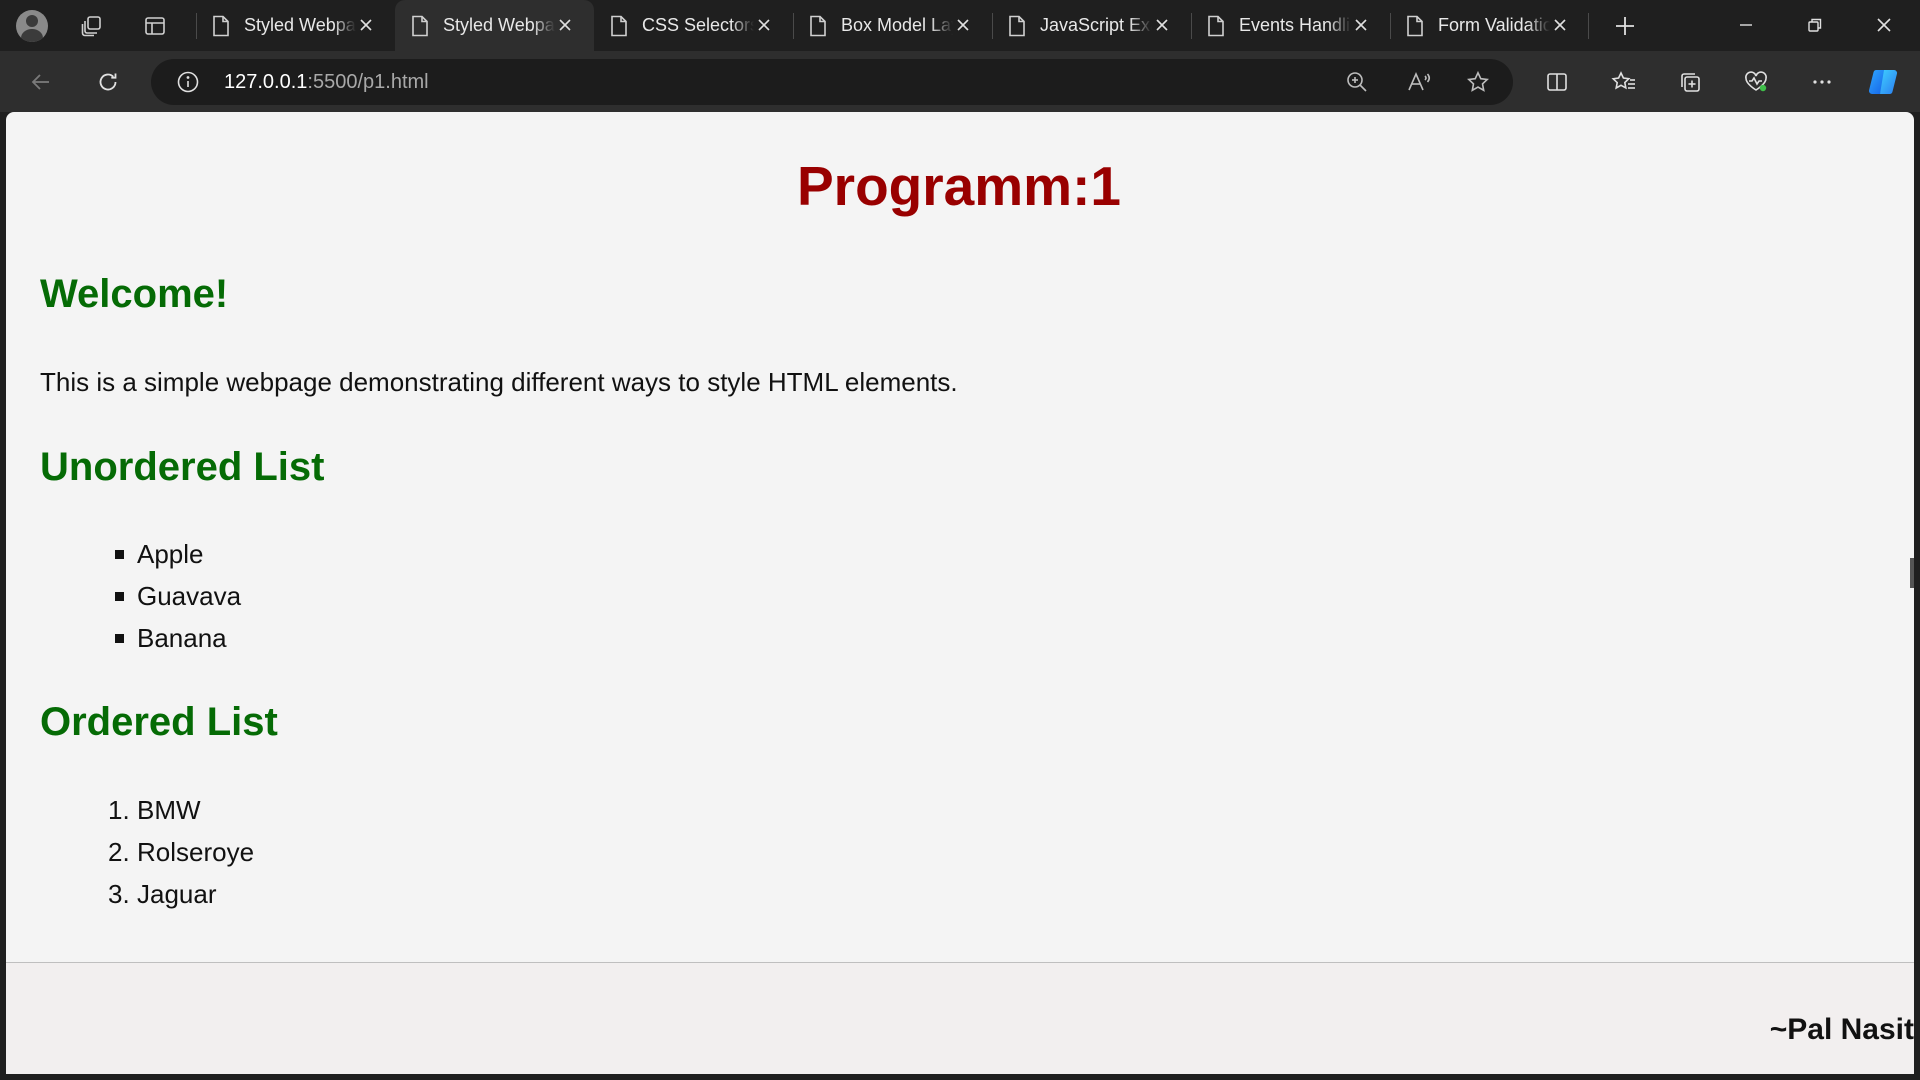  I want to click on favorites-icon, so click(1624, 82).